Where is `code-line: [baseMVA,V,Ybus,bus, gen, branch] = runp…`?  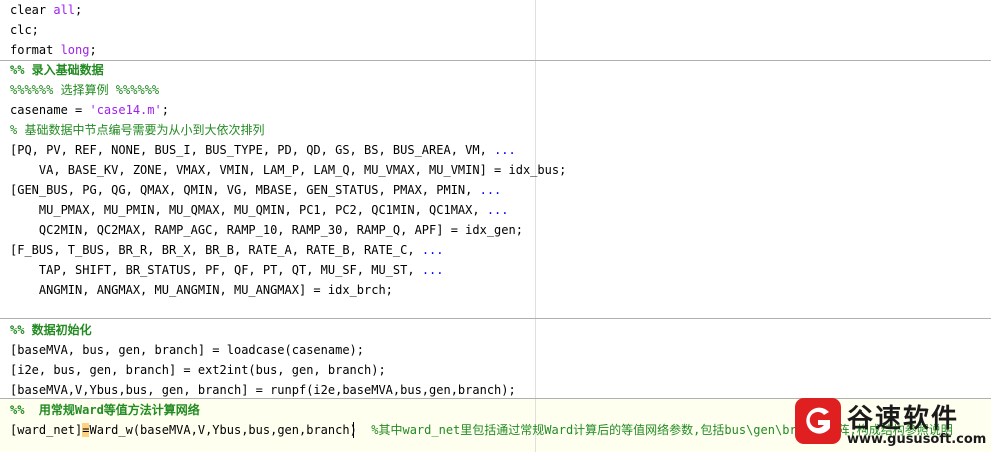
code-line: [baseMVA,V,Ybus,bus, gen, branch] = runp… is located at coordinates (263, 390).